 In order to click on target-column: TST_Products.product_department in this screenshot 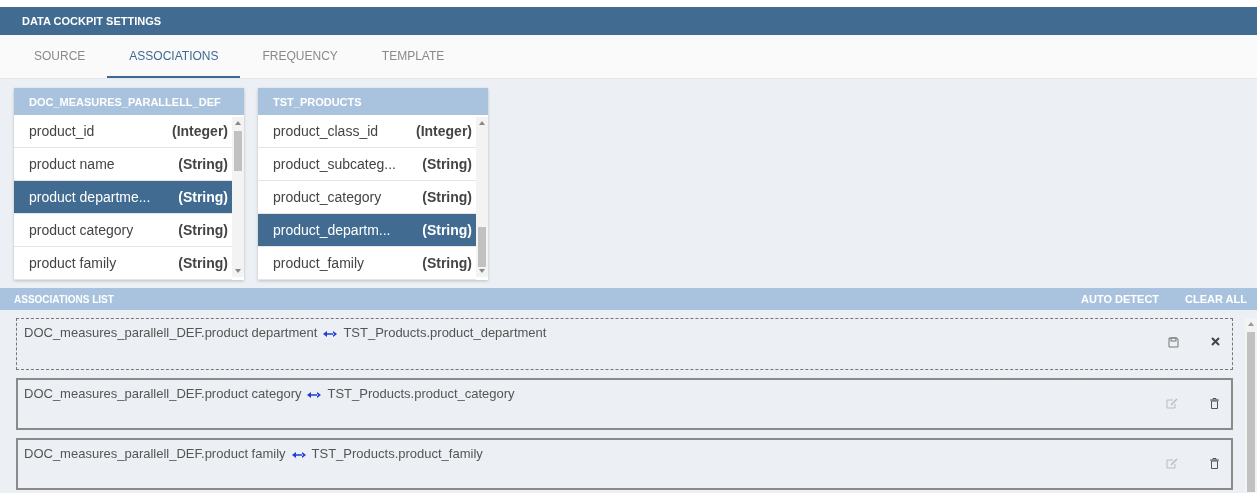, I will do `click(445, 332)`.